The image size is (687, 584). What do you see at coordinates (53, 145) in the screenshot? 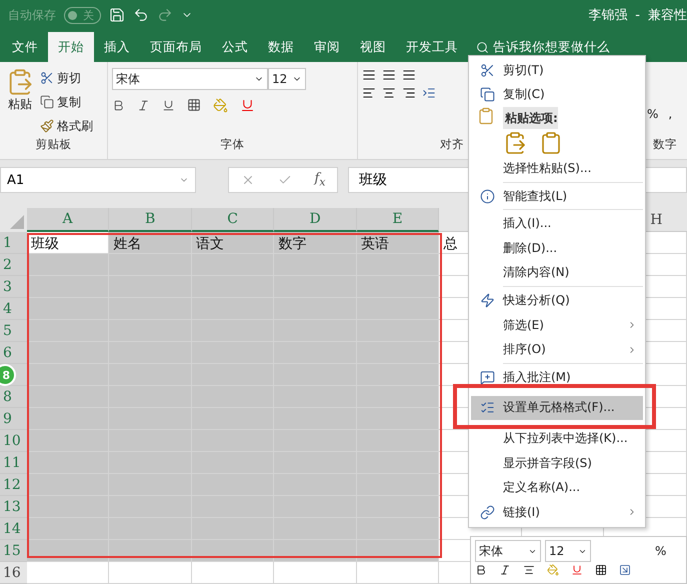
I see `group-label: 剪贴板` at bounding box center [53, 145].